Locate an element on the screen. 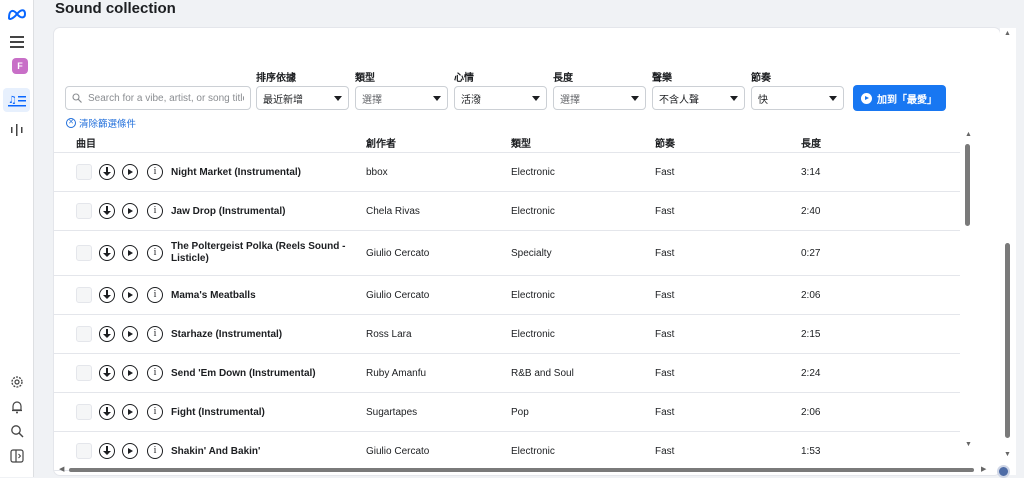 Image resolution: width=1024 pixels, height=478 pixels. meta-logo-icon is located at coordinates (17, 14).